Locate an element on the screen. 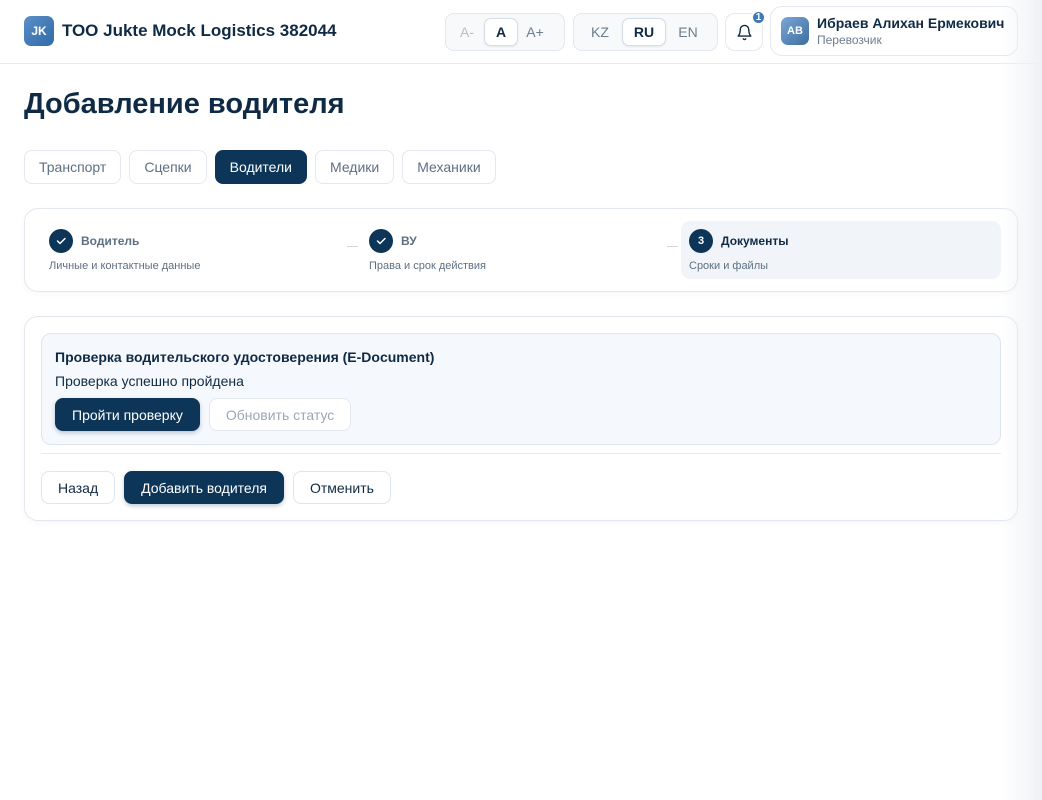 This screenshot has width=1042, height=800. avatar: AB is located at coordinates (795, 31).